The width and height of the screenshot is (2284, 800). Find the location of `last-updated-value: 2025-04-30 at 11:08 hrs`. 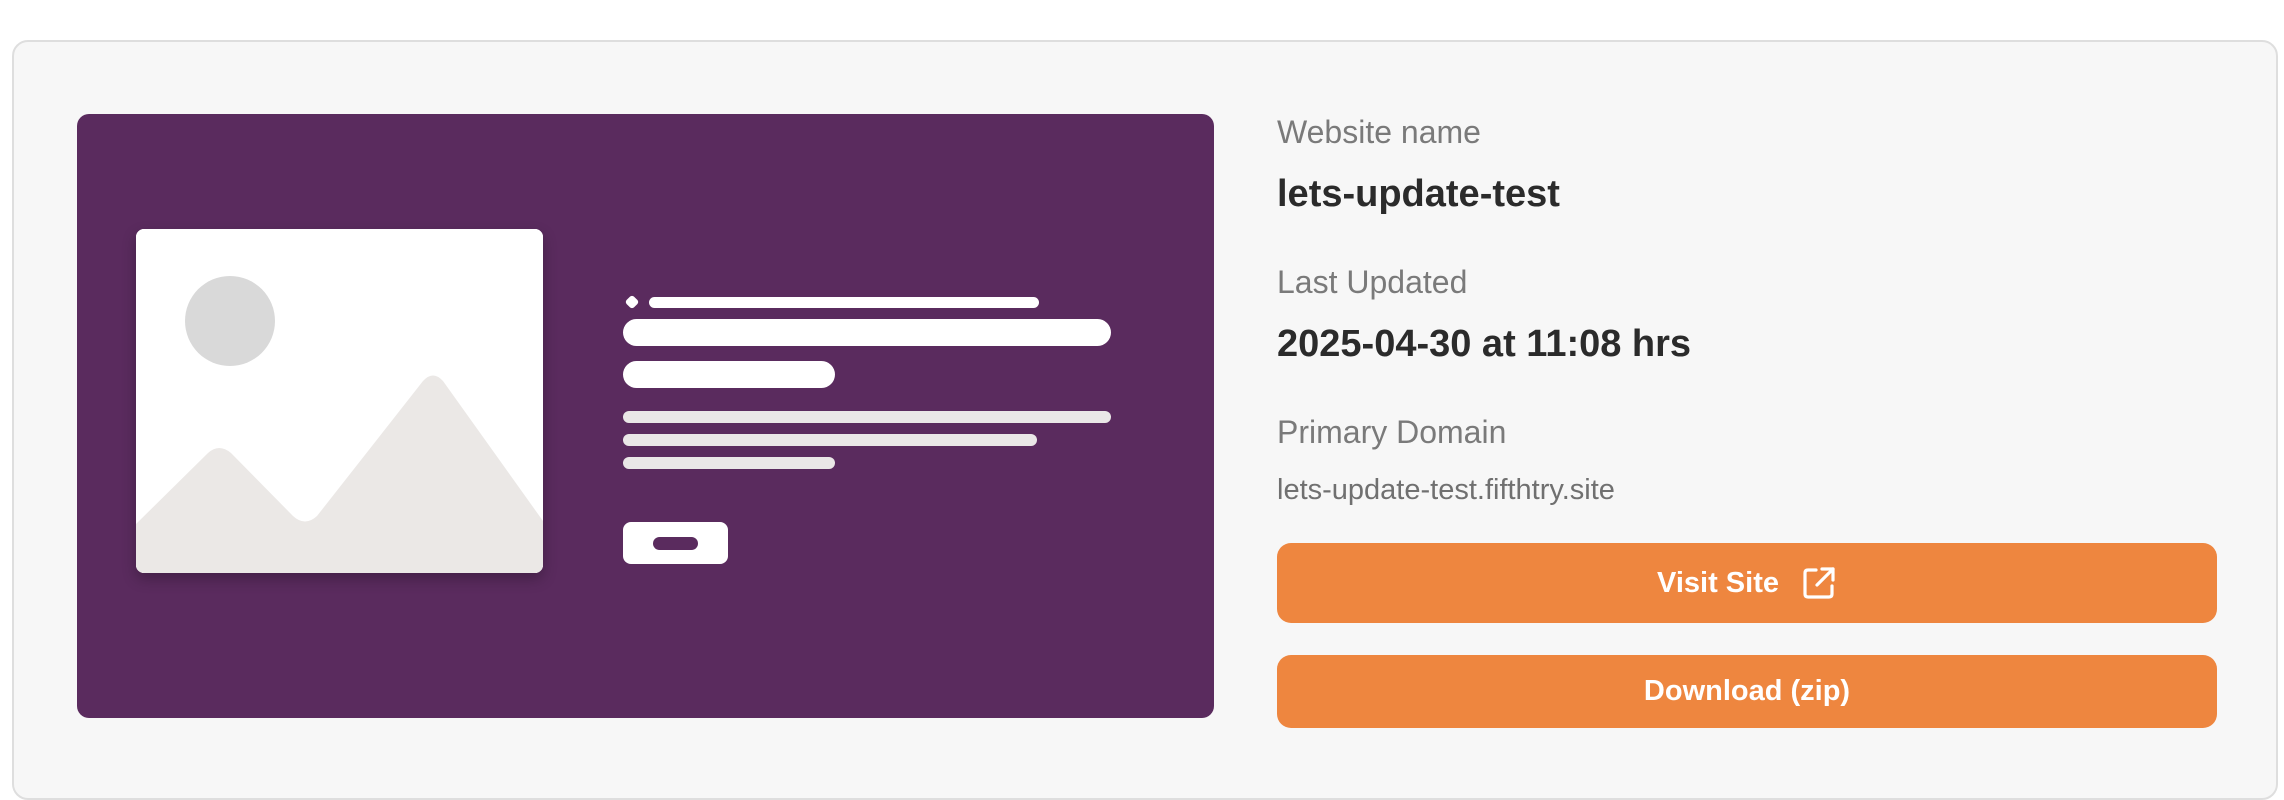

last-updated-value: 2025-04-30 at 11:08 hrs is located at coordinates (1484, 344).